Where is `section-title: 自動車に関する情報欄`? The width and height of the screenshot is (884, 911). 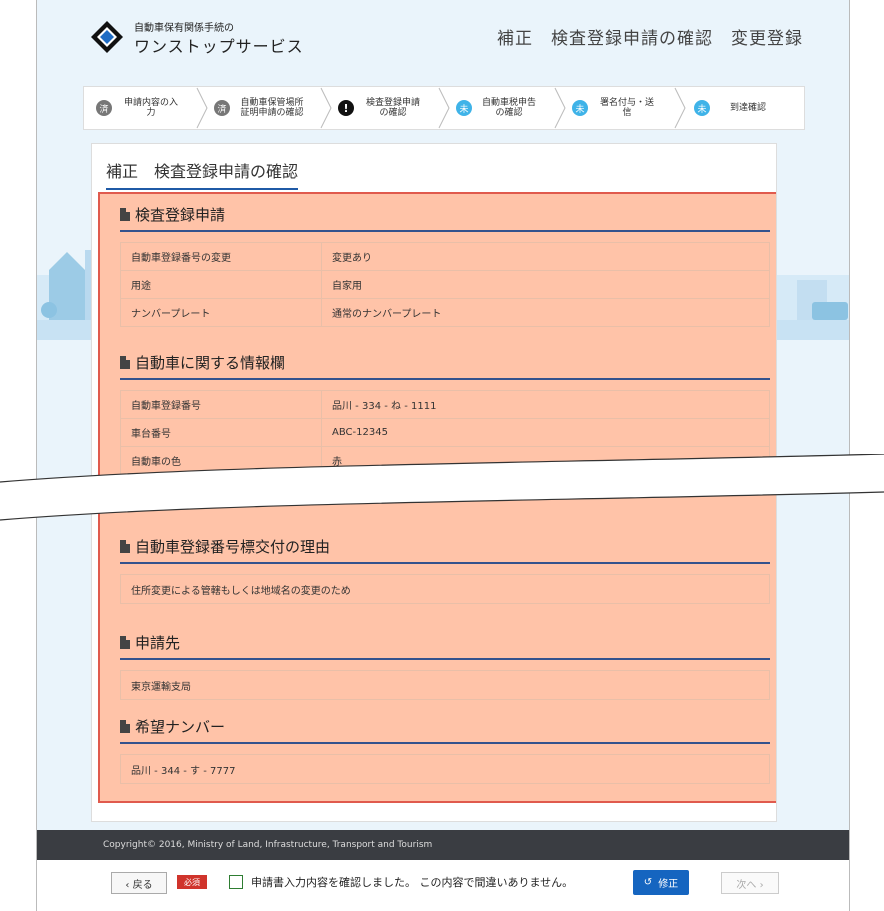
section-title: 自動車に関する情報欄 is located at coordinates (445, 366).